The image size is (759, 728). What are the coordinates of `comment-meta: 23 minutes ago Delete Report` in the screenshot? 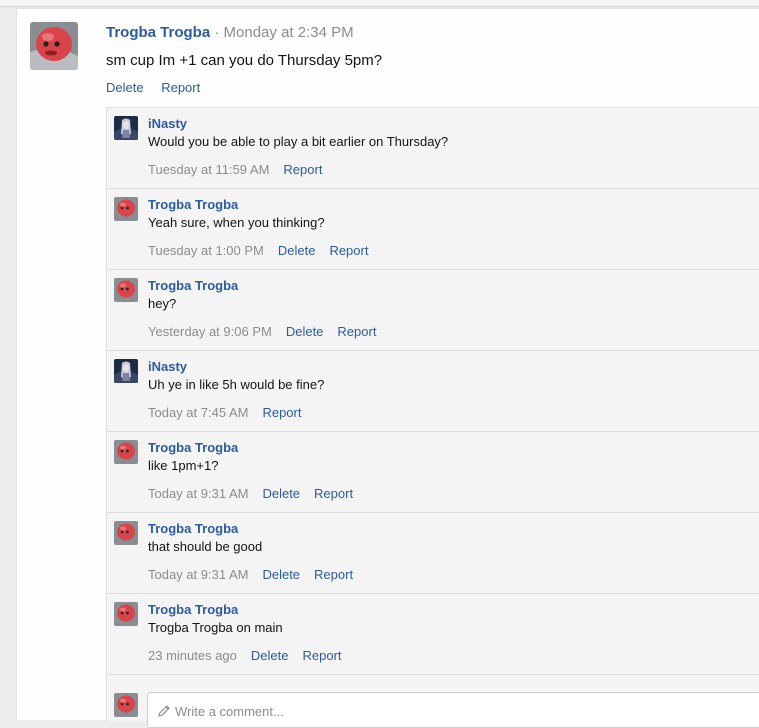 It's located at (451, 656).